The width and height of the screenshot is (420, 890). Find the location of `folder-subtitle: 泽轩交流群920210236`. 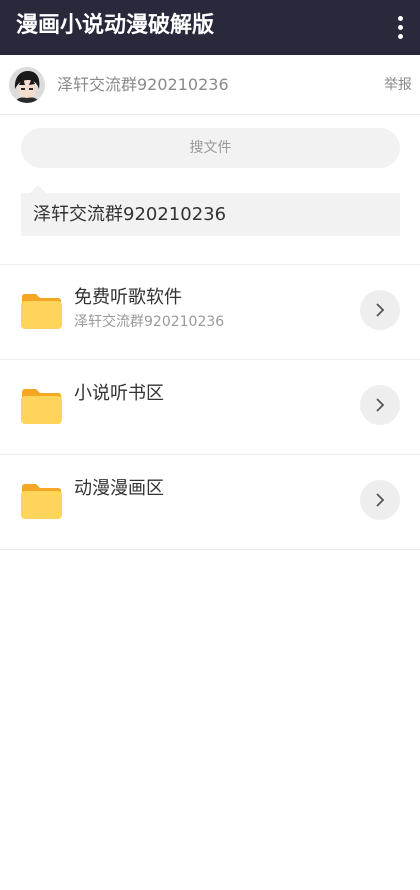

folder-subtitle: 泽轩交流群920210236 is located at coordinates (149, 322).